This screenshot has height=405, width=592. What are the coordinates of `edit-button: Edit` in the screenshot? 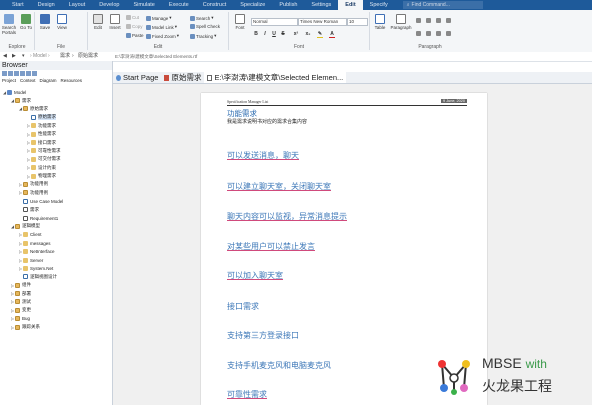 It's located at (98, 22).